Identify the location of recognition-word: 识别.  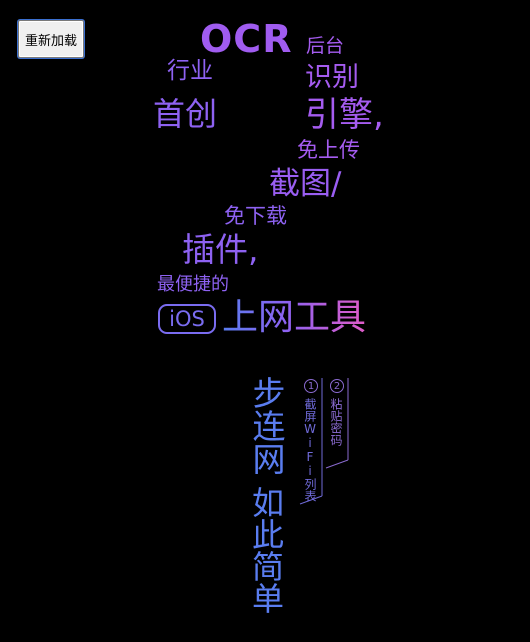
(332, 77).